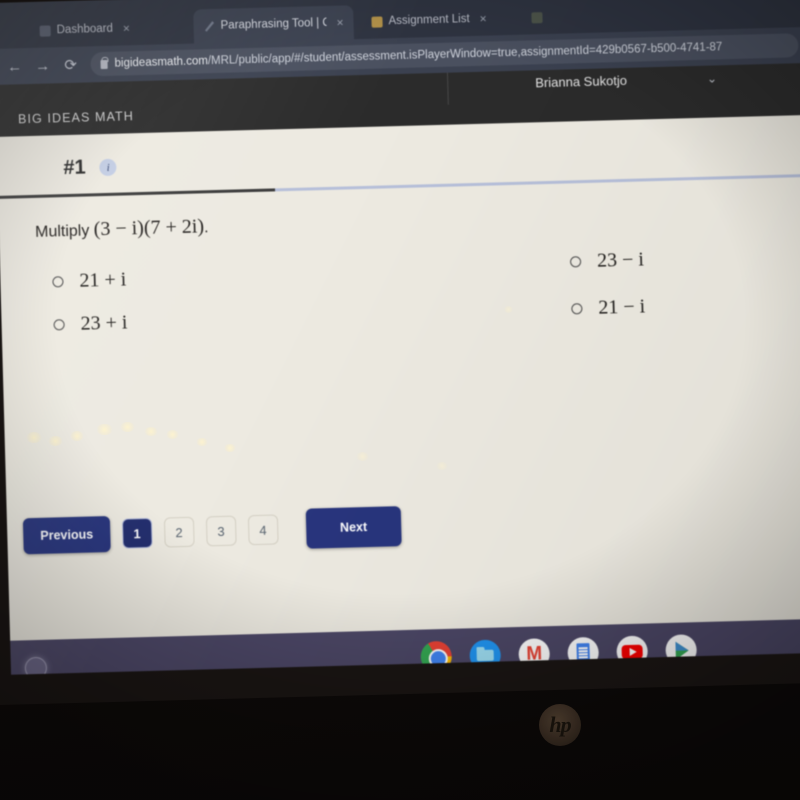 The height and width of the screenshot is (800, 800). I want to click on assignment-favicon, so click(377, 21).